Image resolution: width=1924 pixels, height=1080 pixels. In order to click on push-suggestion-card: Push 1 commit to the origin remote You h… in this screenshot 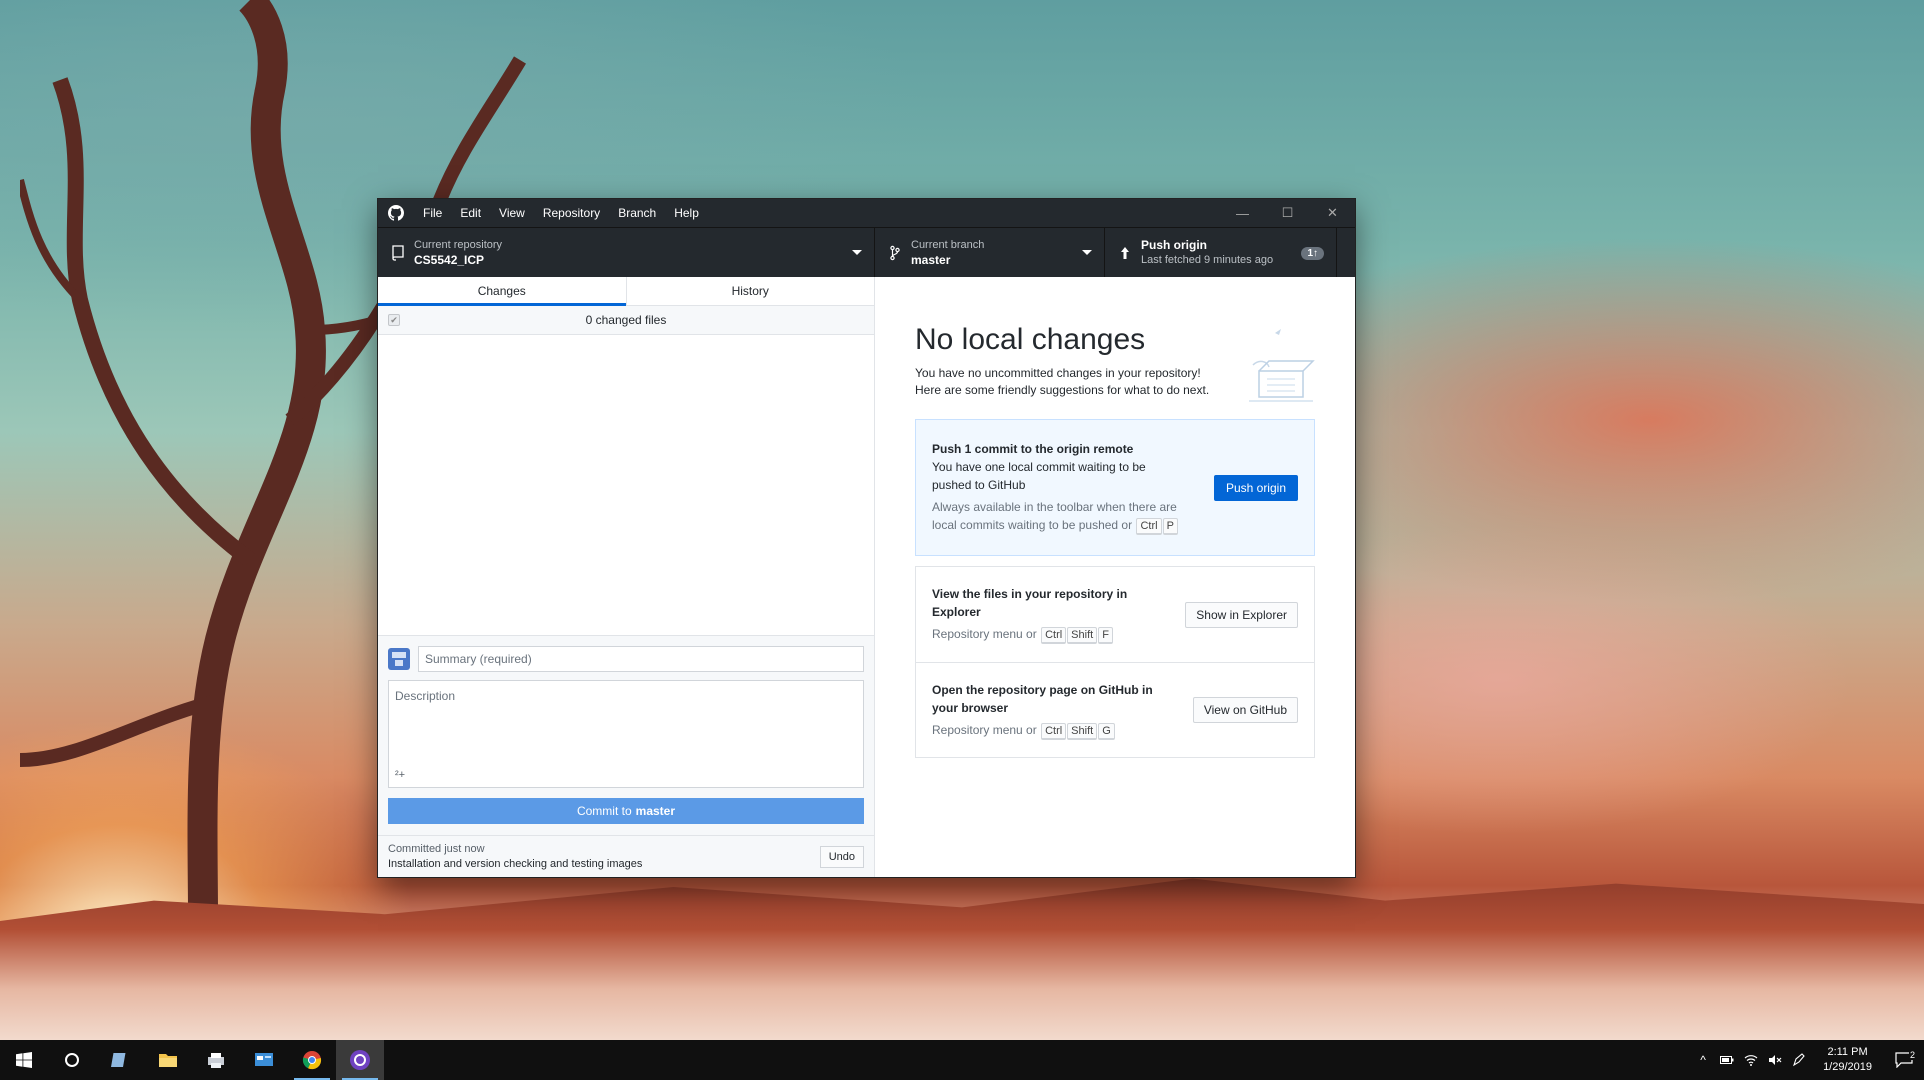, I will do `click(1115, 487)`.